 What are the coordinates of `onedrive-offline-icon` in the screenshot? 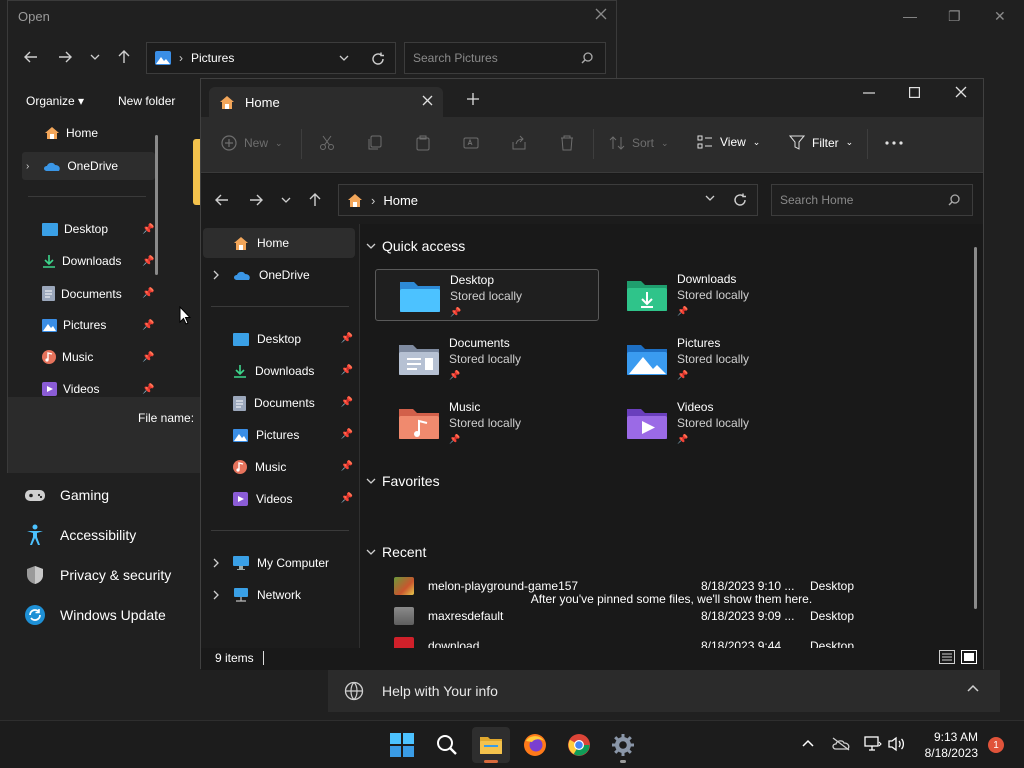 It's located at (841, 744).